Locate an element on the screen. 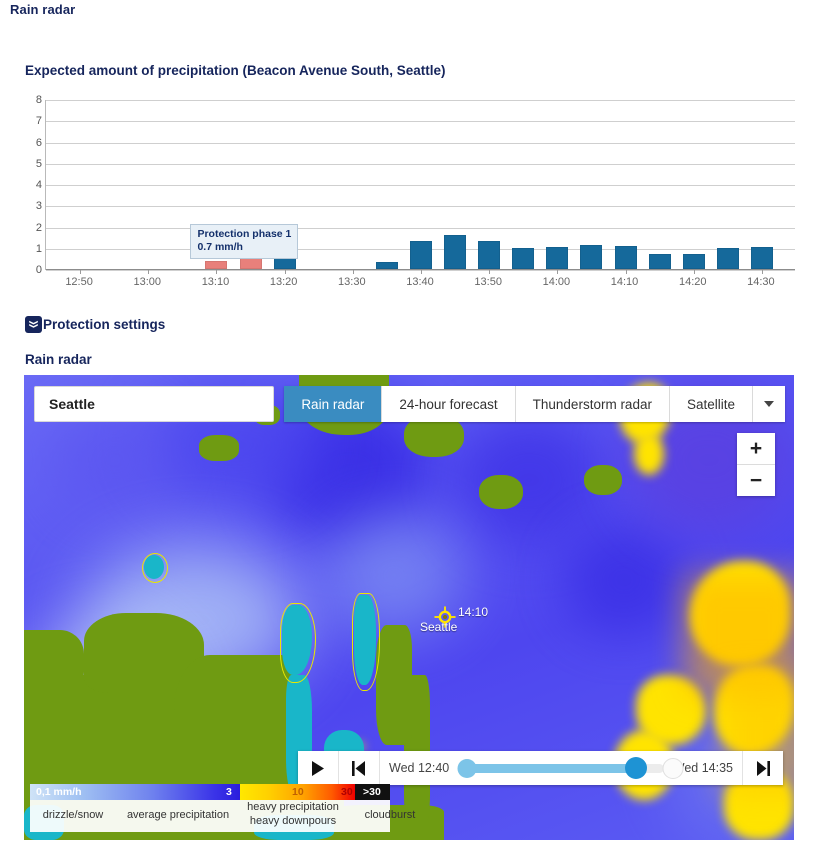  radar-section-title: Rain radar is located at coordinates (58, 359).